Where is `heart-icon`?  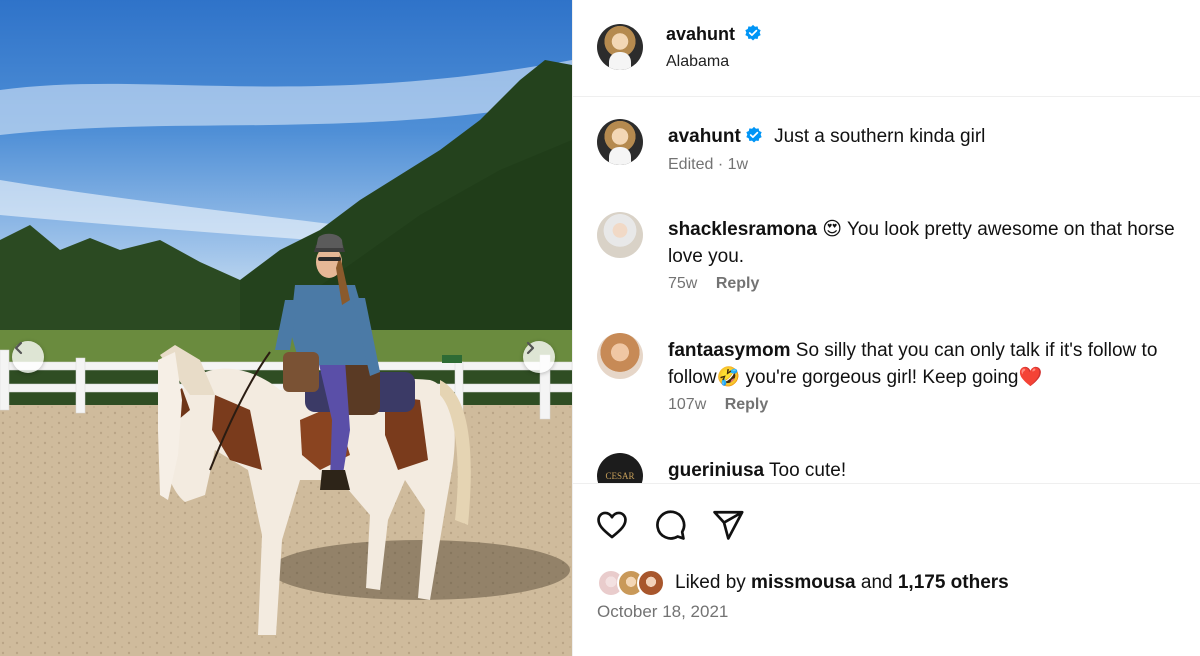
heart-icon is located at coordinates (612, 525).